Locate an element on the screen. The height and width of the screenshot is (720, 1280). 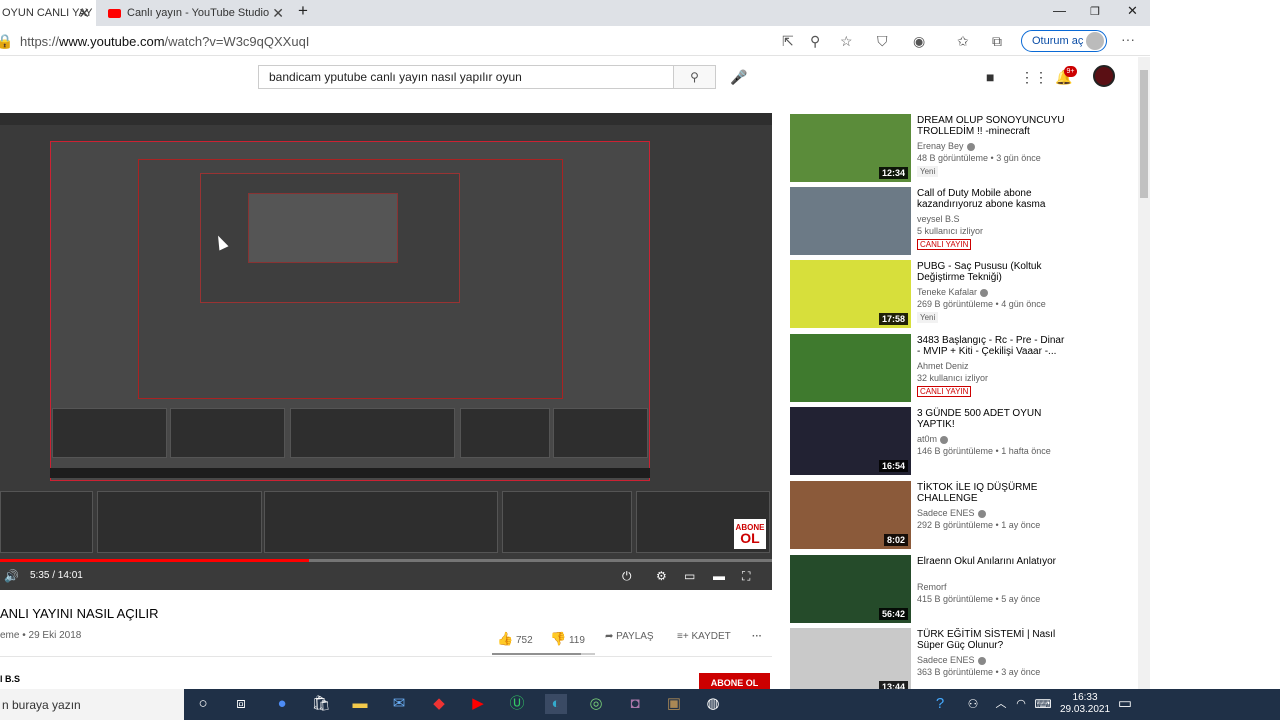
channel-name: Ahmet Deniz is located at coordinates (943, 366).